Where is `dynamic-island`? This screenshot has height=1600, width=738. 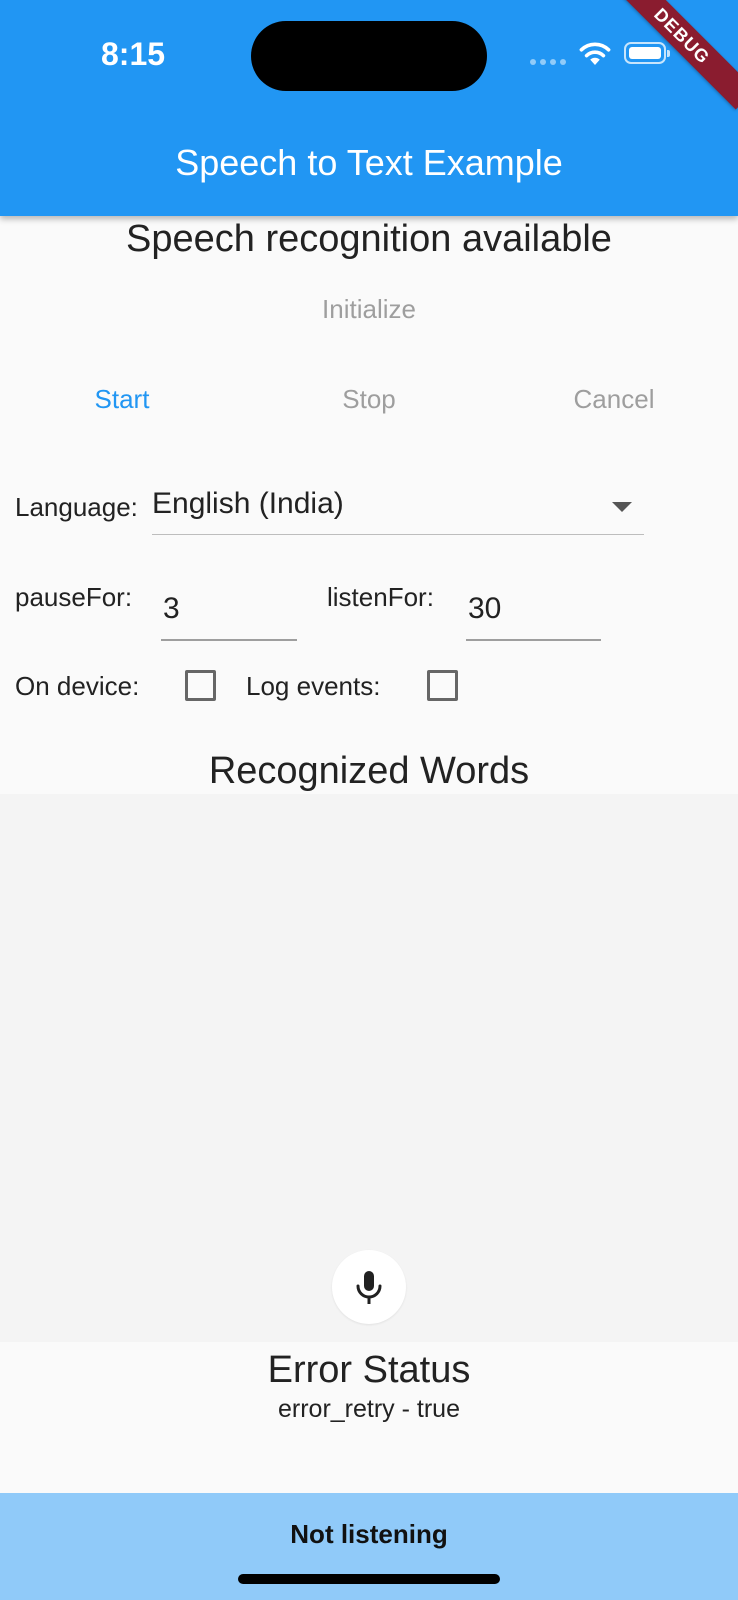 dynamic-island is located at coordinates (369, 56).